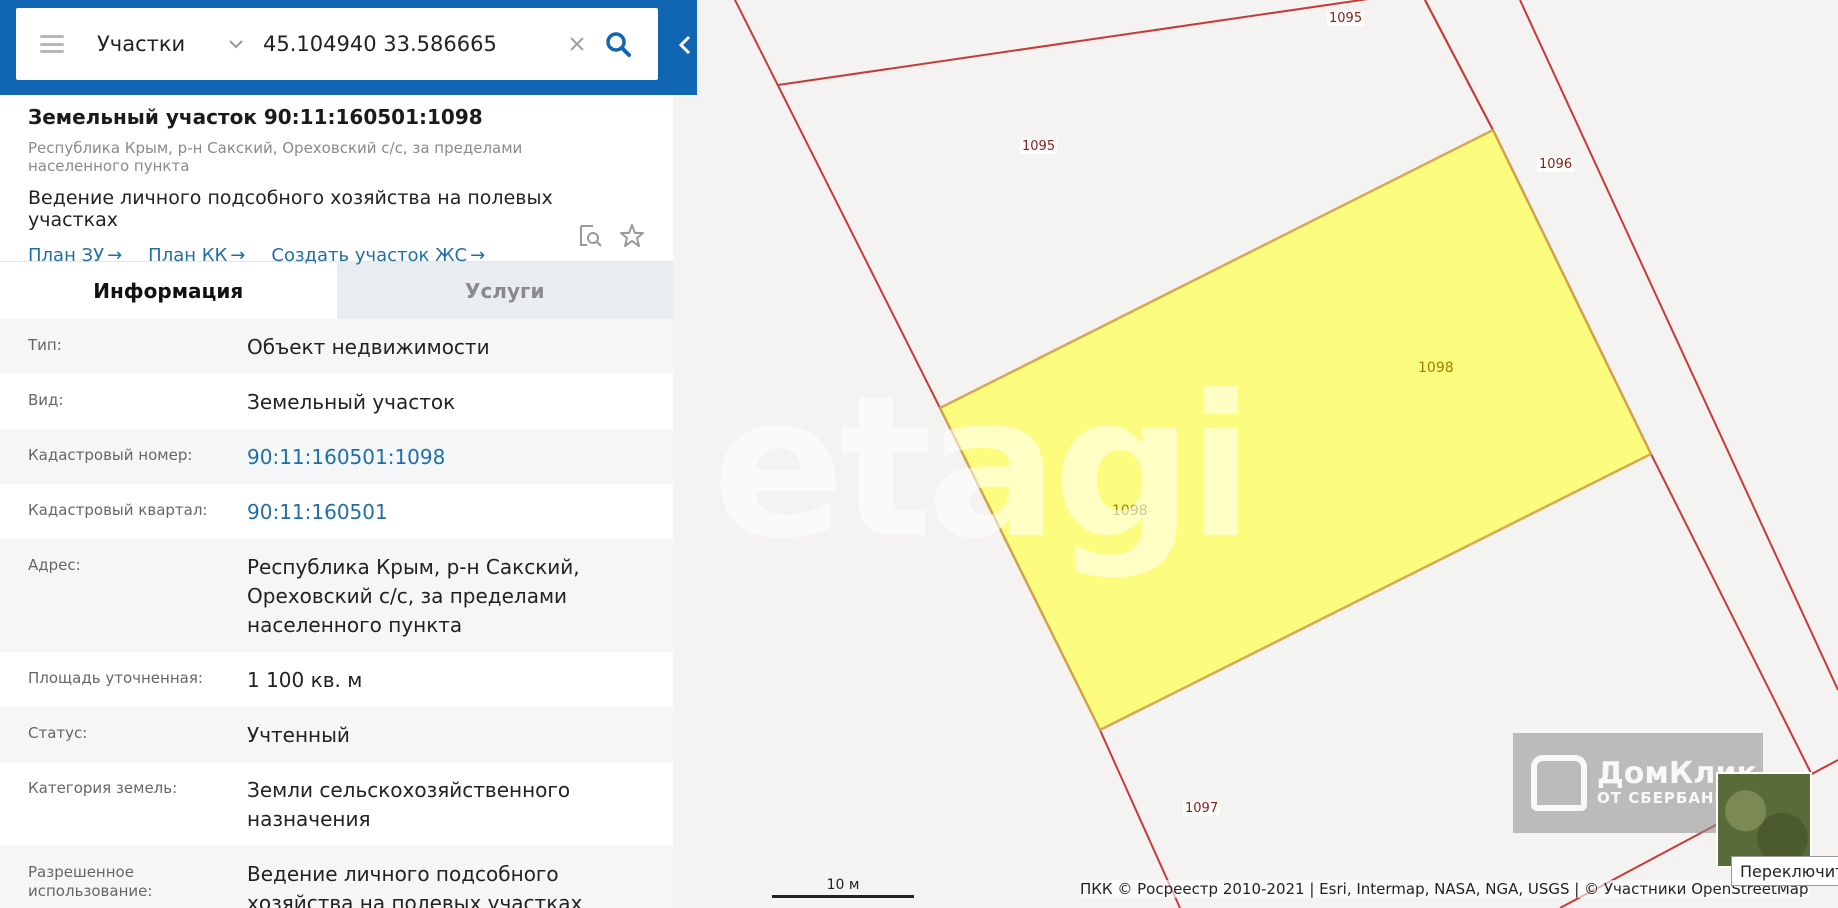  Describe the element at coordinates (115, 678) in the screenshot. I see `info-key: Площадь уточненная:` at that location.